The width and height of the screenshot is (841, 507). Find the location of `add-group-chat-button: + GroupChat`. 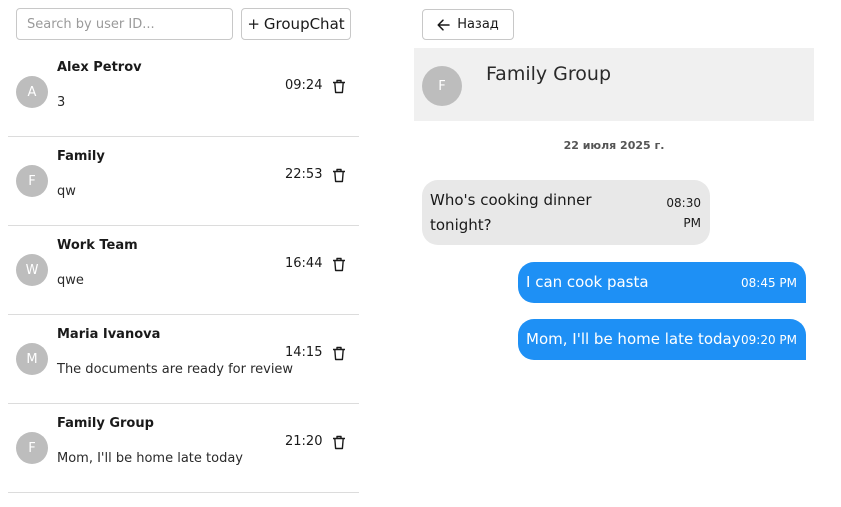

add-group-chat-button: + GroupChat is located at coordinates (296, 24).